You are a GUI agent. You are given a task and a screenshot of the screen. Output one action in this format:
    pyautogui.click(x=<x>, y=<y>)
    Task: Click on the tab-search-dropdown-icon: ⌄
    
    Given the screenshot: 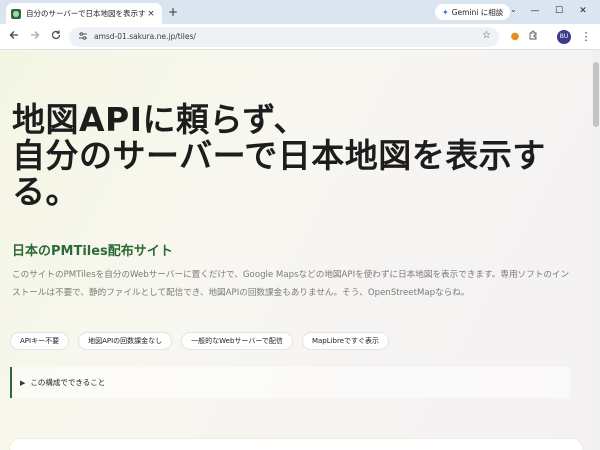 What is the action you would take?
    pyautogui.click(x=513, y=9)
    